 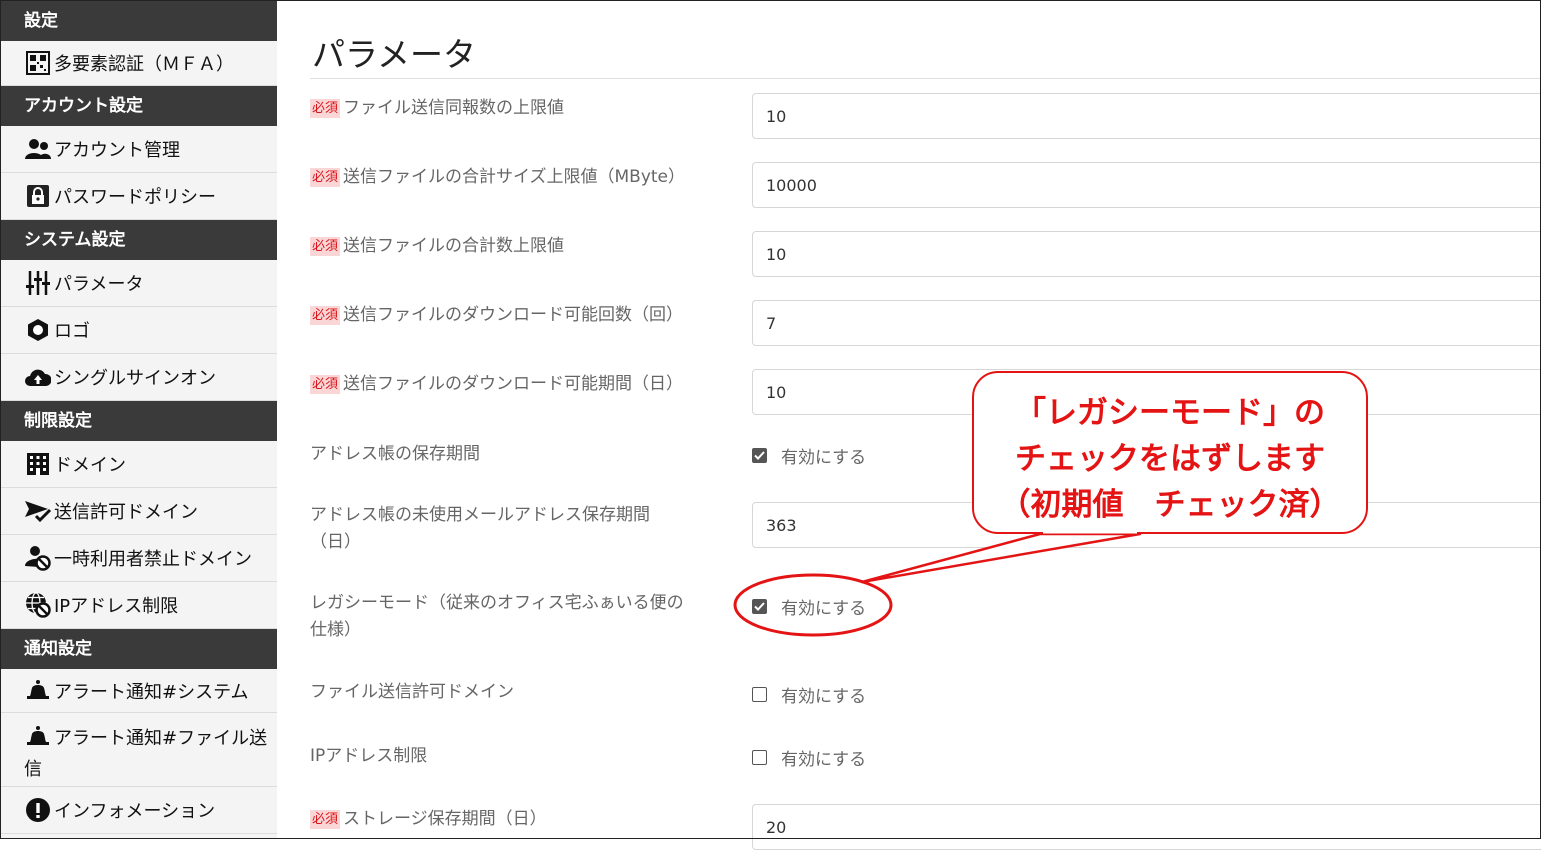 I want to click on callout-line2: チェックをはずします, so click(x=1170, y=459).